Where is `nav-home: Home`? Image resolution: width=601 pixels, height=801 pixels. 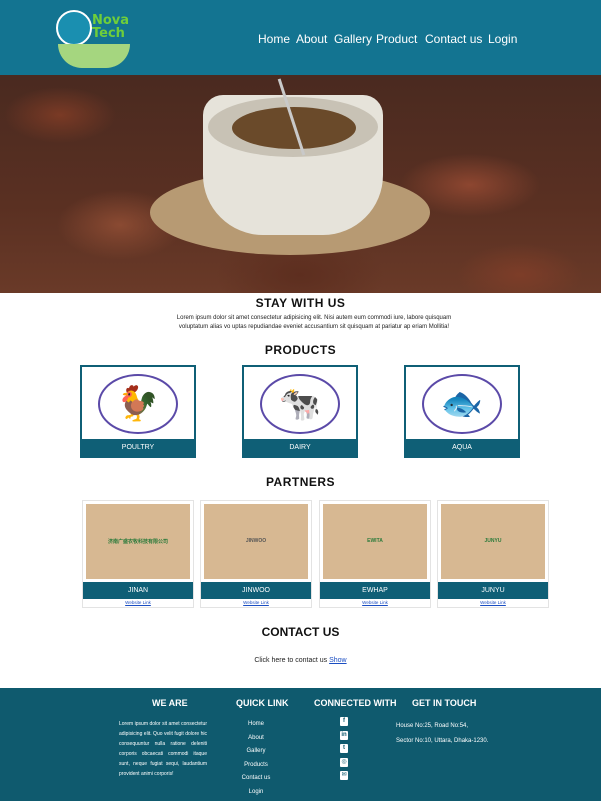
nav-home: Home is located at coordinates (274, 39).